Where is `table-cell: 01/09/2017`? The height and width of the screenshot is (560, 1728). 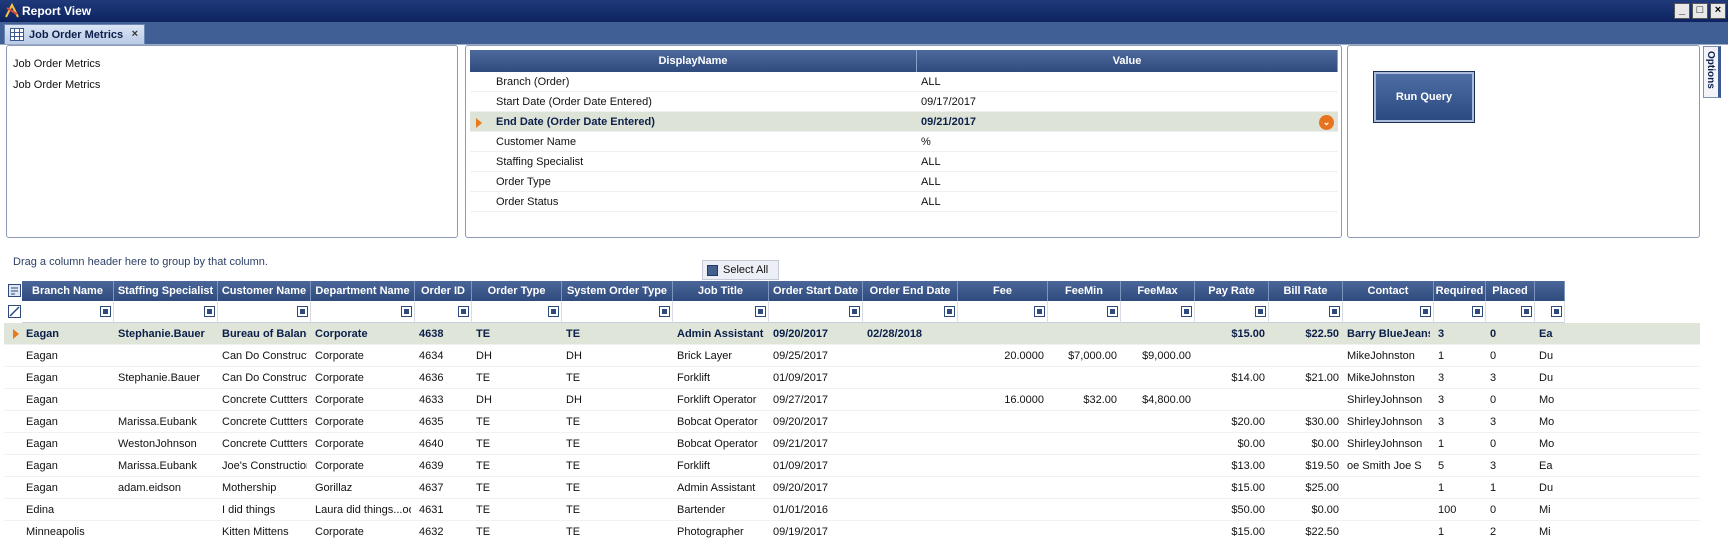
table-cell: 01/09/2017 is located at coordinates (801, 378).